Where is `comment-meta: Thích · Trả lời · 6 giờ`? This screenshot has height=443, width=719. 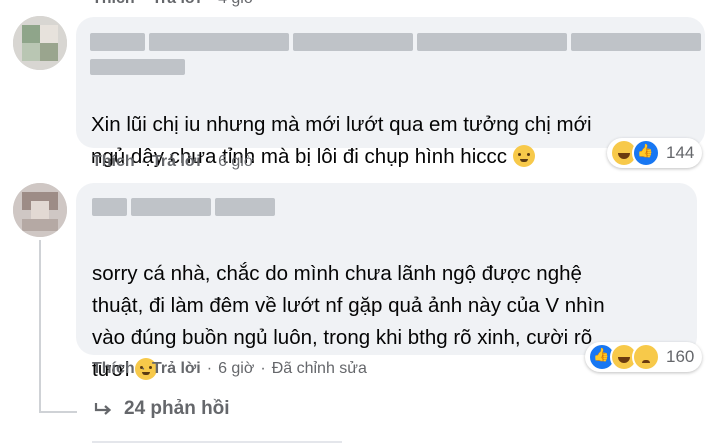
comment-meta: Thích · Trả lời · 6 giờ is located at coordinates (173, 162).